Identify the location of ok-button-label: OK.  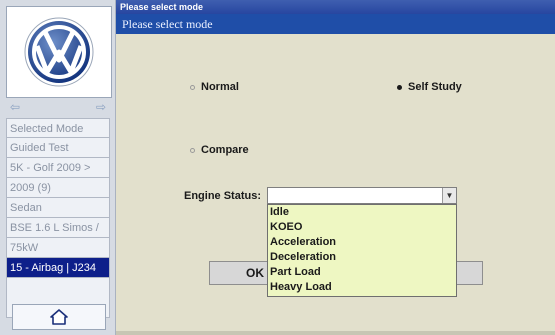
(255, 273).